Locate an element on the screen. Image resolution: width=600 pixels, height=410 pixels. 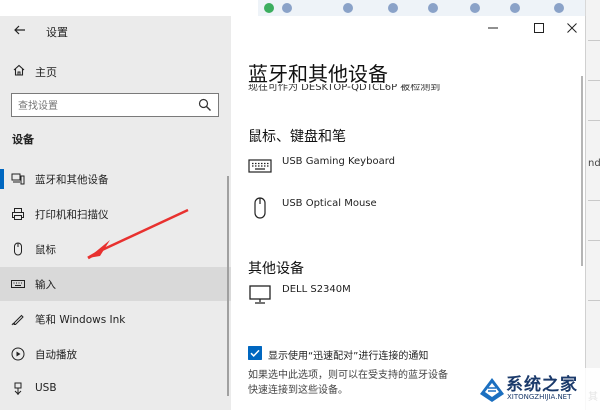
device-item: DELL S2340M is located at coordinates (408, 297).